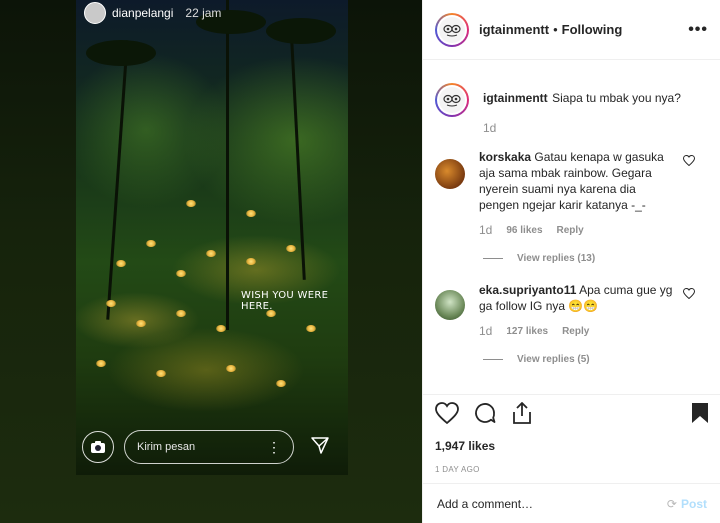 The image size is (720, 523). What do you see at coordinates (601, 359) in the screenshot?
I see `view-replies-button: View replies (5)` at bounding box center [601, 359].